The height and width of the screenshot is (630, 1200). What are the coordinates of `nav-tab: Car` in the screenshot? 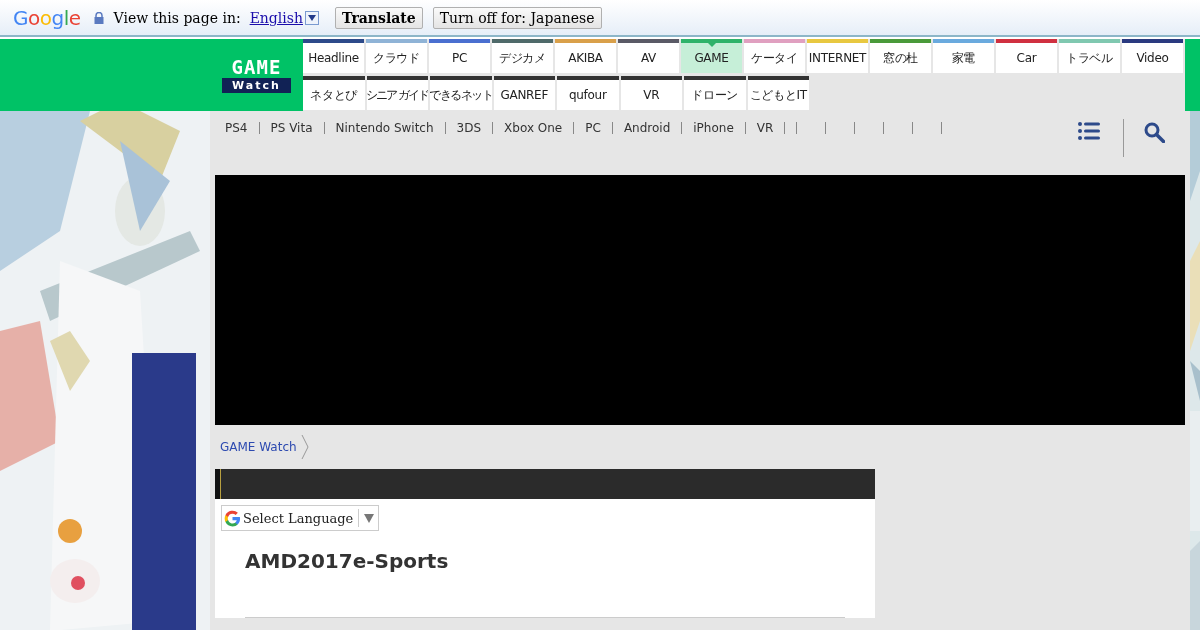 It's located at (1026, 56).